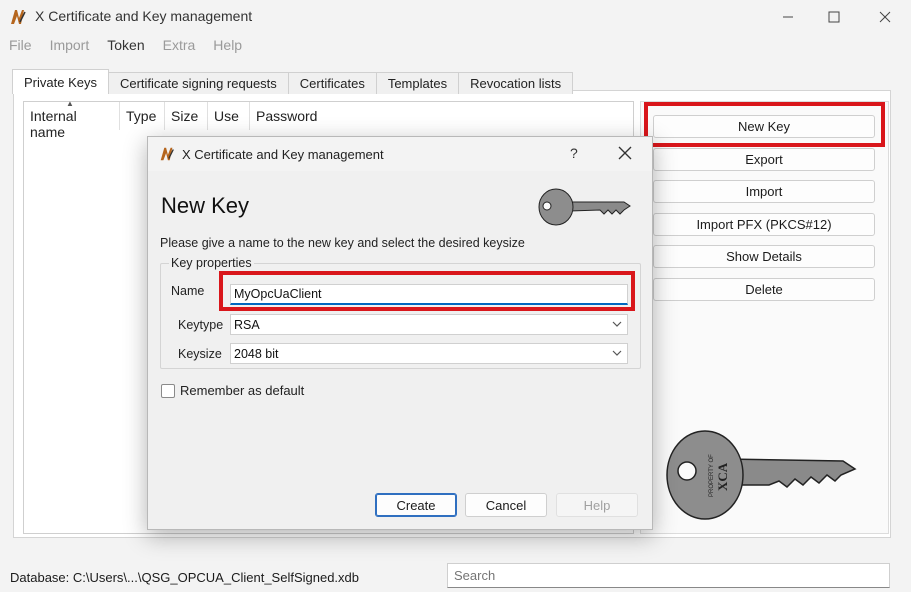 This screenshot has height=592, width=911. What do you see at coordinates (283, 154) in the screenshot?
I see `dialog-title: X Certificate and Key management` at bounding box center [283, 154].